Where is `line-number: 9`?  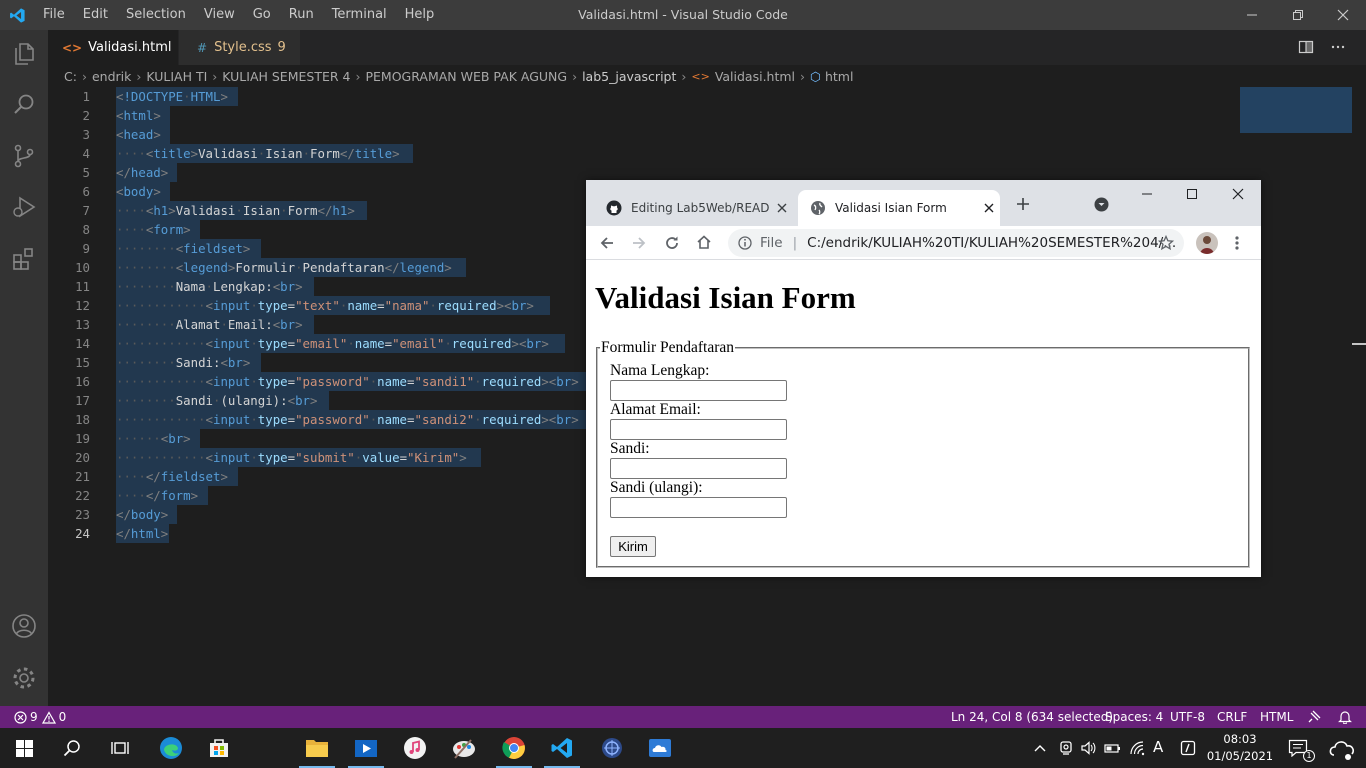 line-number: 9 is located at coordinates (86, 248).